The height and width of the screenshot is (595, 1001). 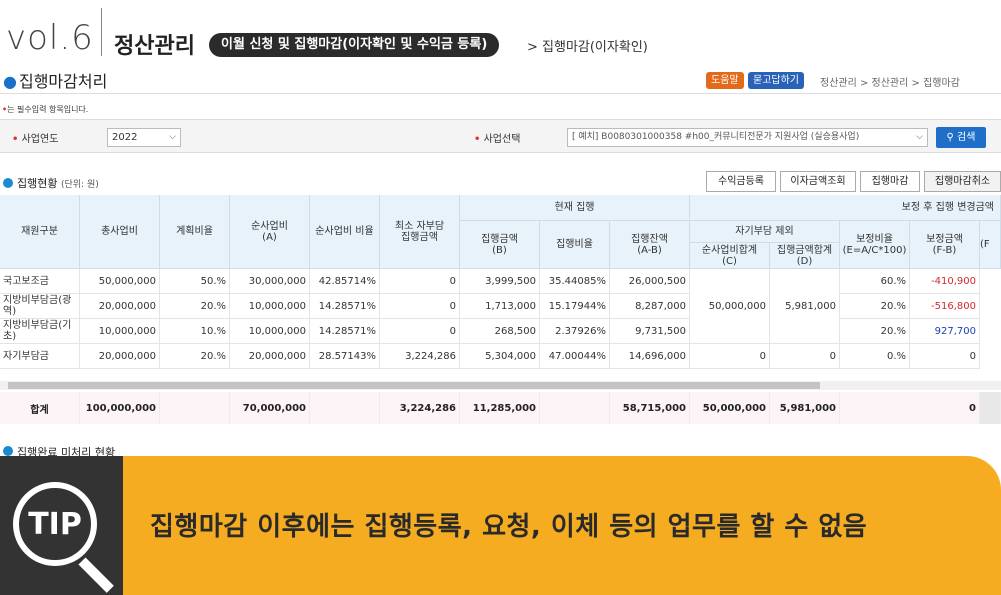 I want to click on cell-net-sum: 0, so click(x=730, y=356).